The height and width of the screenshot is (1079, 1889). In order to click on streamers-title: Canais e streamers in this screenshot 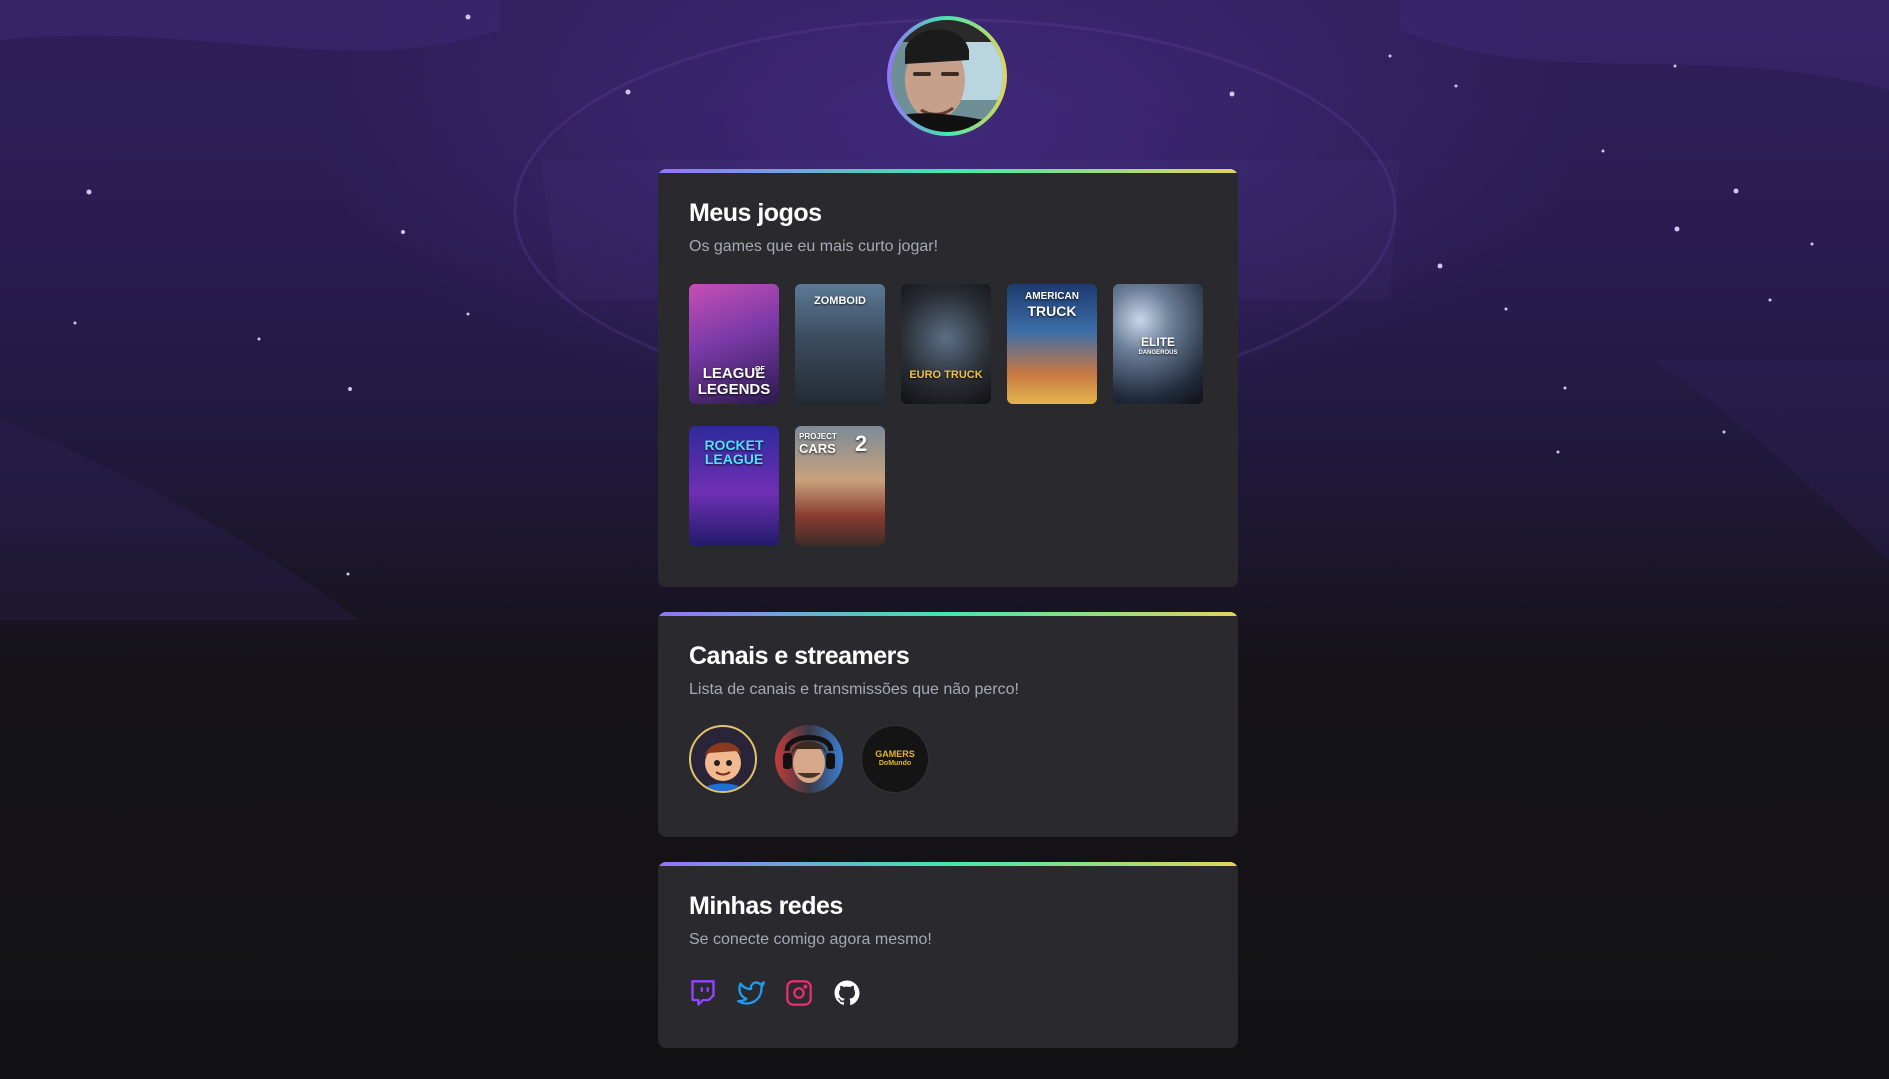, I will do `click(799, 656)`.